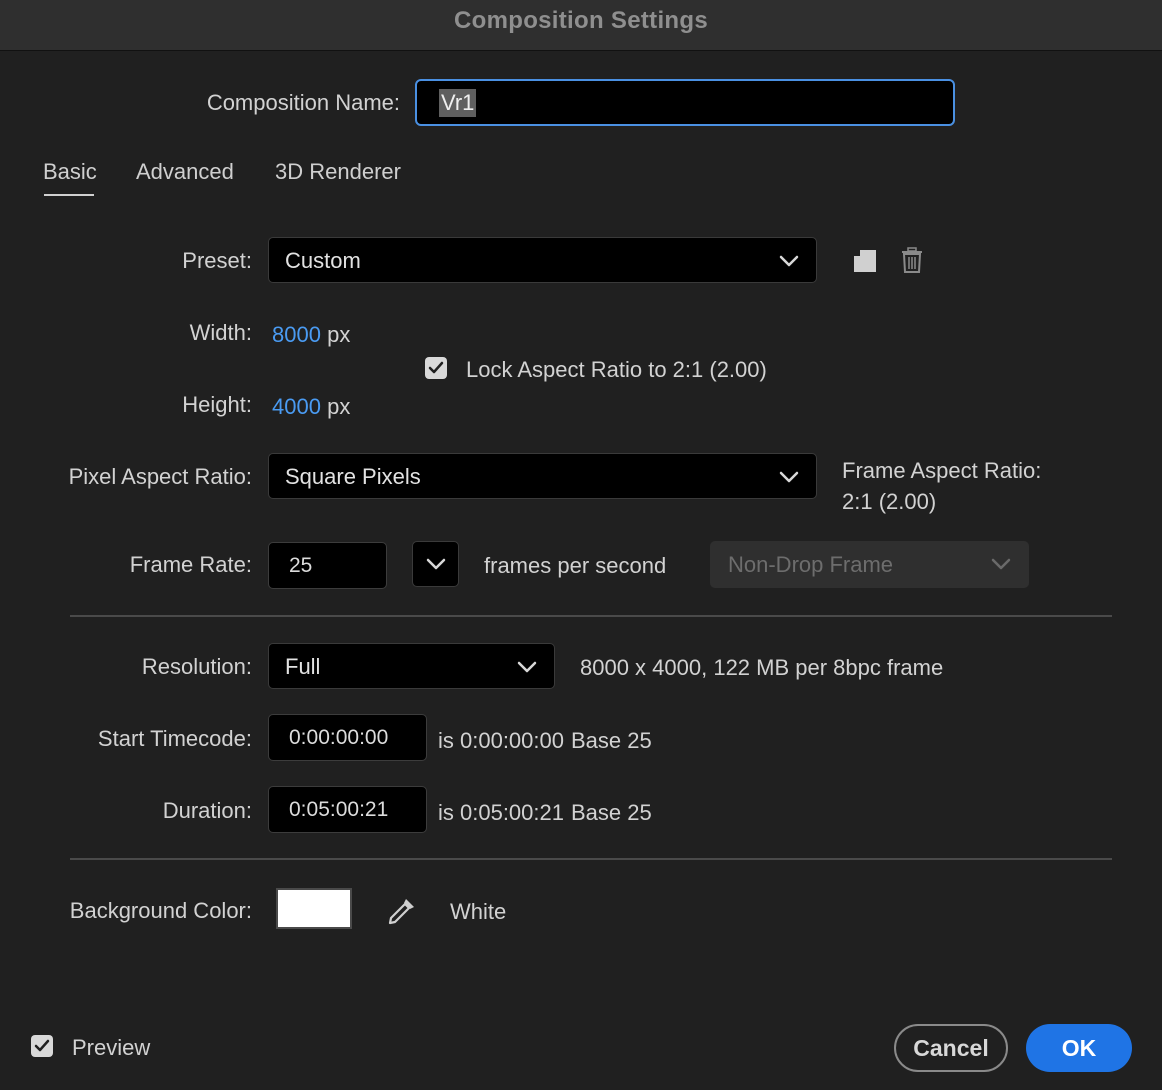 This screenshot has height=1090, width=1162. Describe the element at coordinates (207, 810) in the screenshot. I see `duration-label: Duration:` at that location.